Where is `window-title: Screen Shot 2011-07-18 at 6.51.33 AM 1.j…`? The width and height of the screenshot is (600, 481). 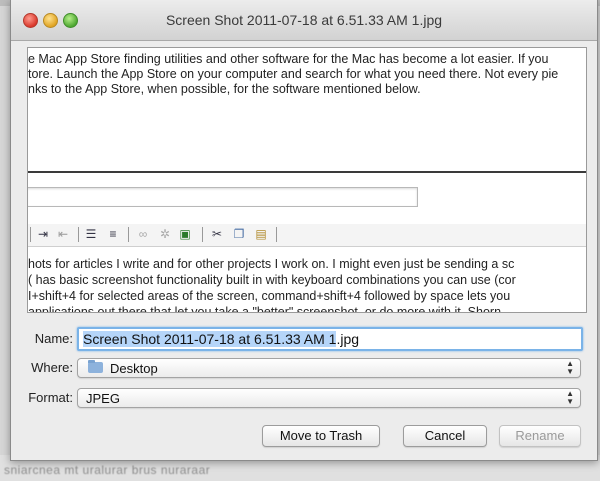
window-title: Screen Shot 2011-07-18 at 6.51.33 AM 1.j… is located at coordinates (304, 20).